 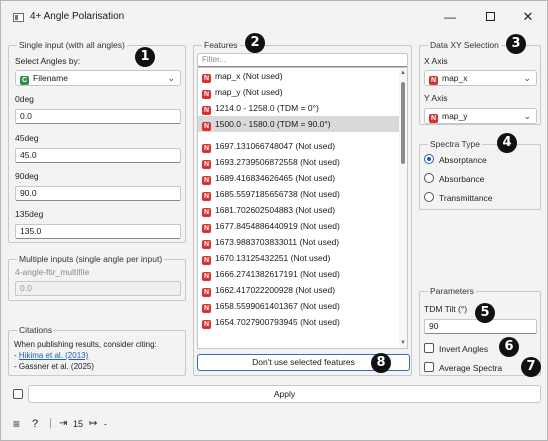 What do you see at coordinates (403, 73) in the screenshot?
I see `scroll-up-arrow-icon: ▲` at bounding box center [403, 73].